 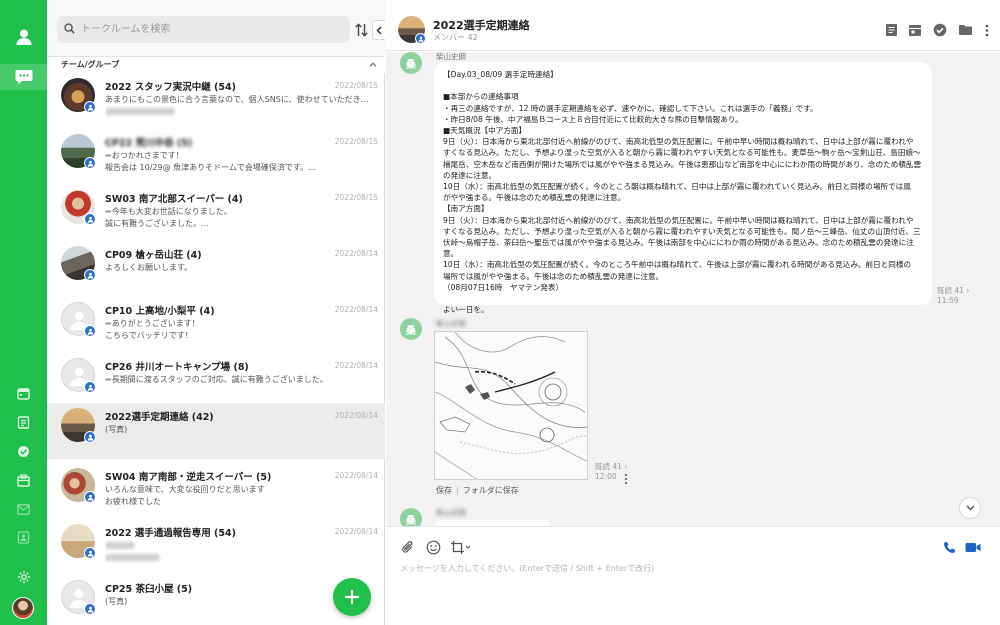 What do you see at coordinates (216, 431) in the screenshot?
I see `room-item-active: 2022選手定期連絡 (42) 2022/08/14 (写真)` at bounding box center [216, 431].